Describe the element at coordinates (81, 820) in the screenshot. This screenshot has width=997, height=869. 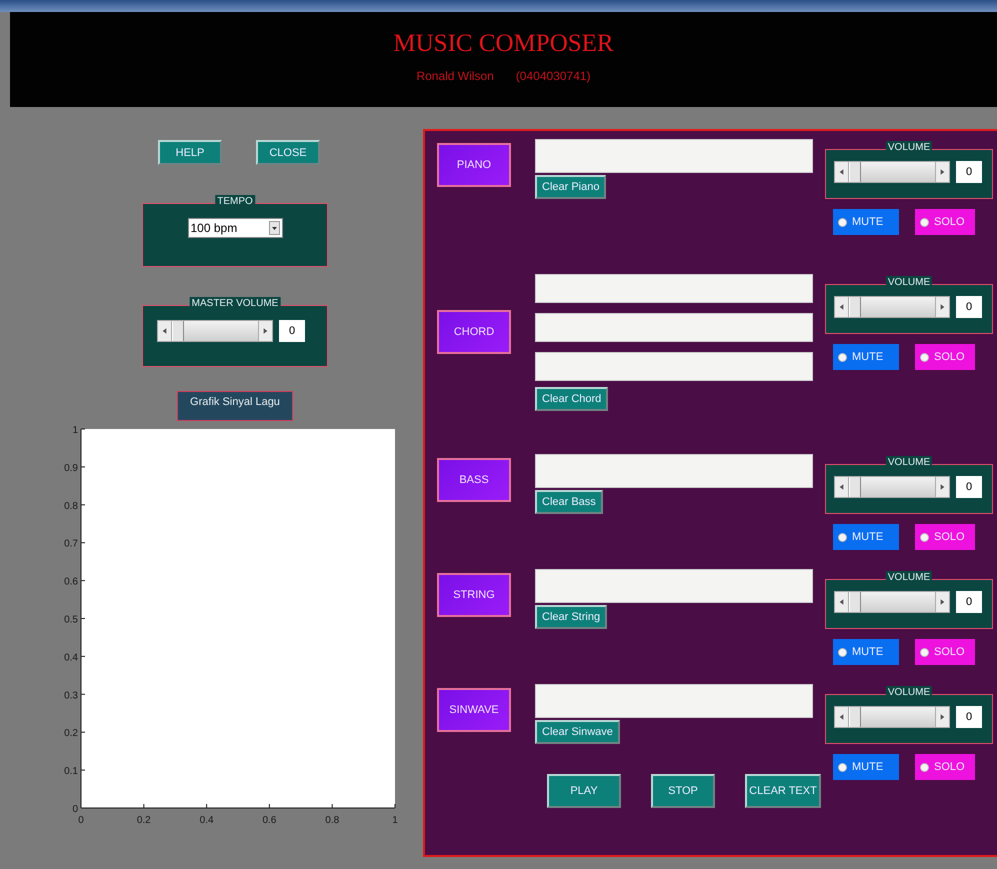
I see `x-tick-label: 0` at that location.